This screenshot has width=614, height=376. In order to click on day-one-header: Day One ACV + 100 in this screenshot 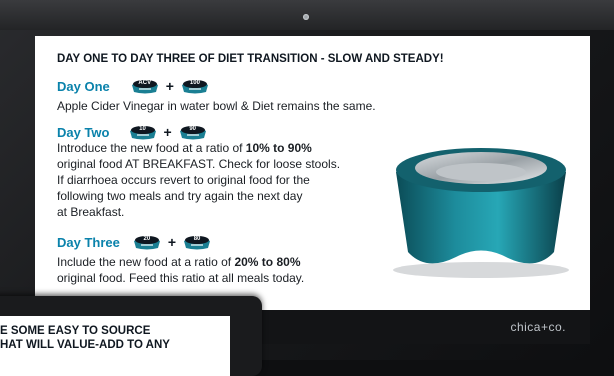, I will do `click(133, 86)`.